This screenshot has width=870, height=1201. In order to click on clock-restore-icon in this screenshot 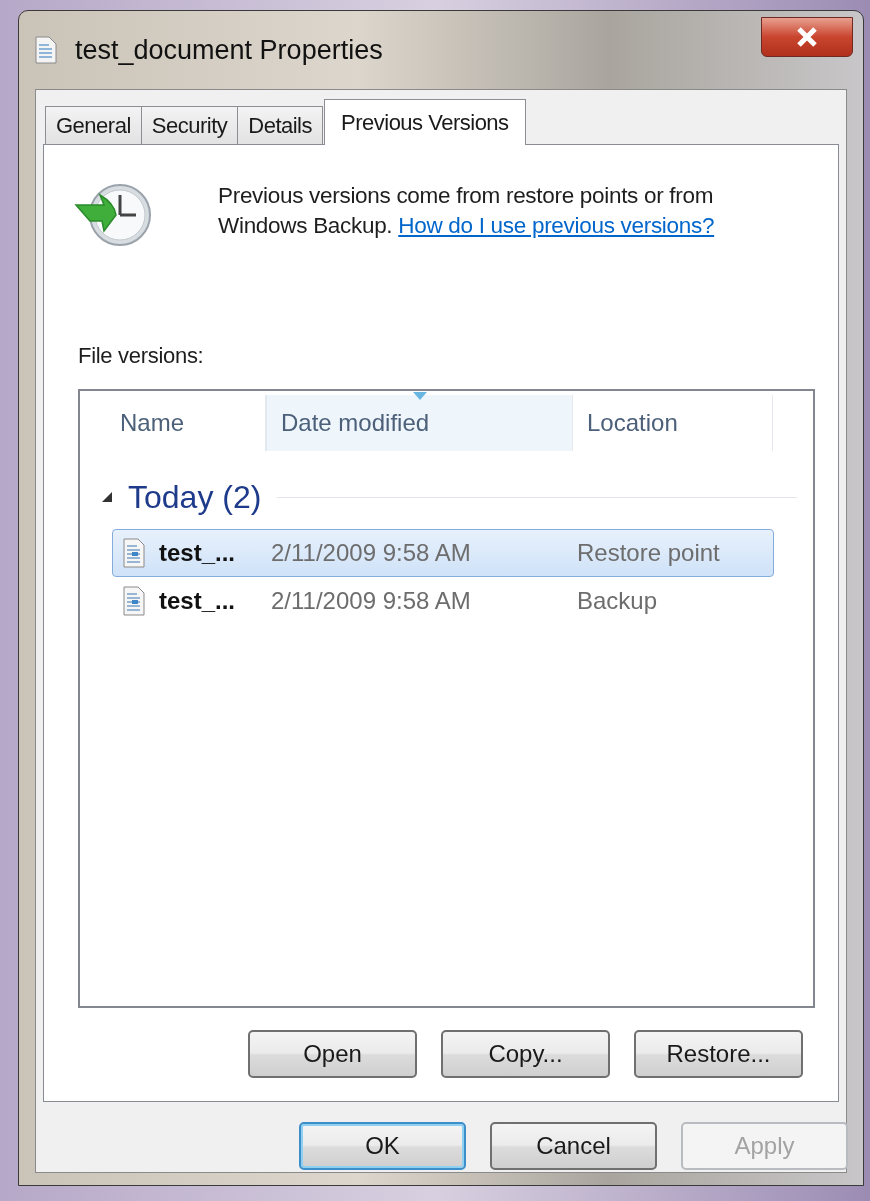, I will do `click(114, 215)`.